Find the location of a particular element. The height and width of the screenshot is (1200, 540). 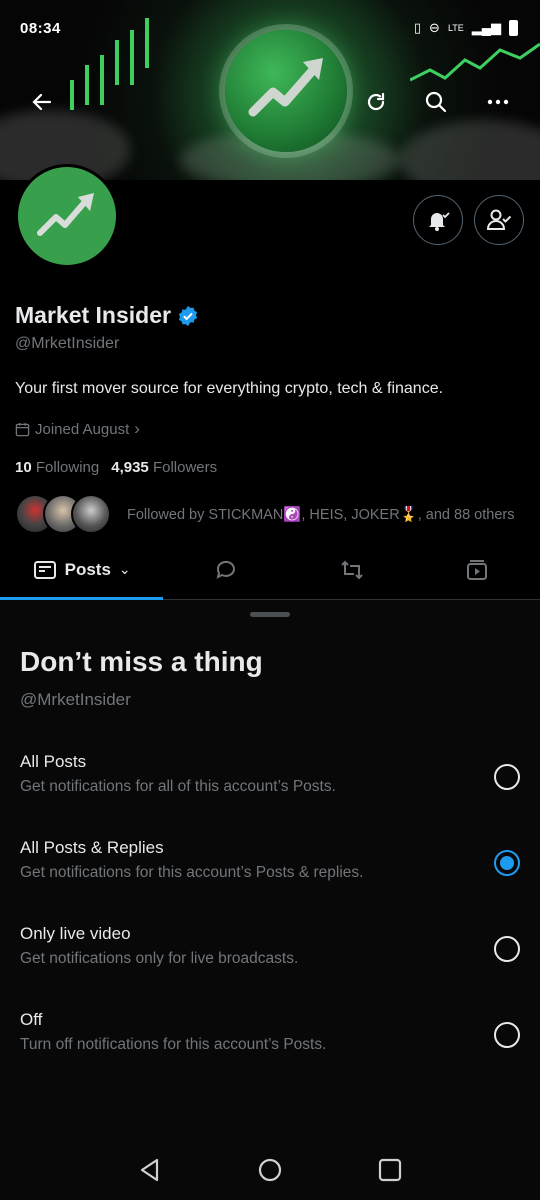

reply-icon is located at coordinates (226, 569).